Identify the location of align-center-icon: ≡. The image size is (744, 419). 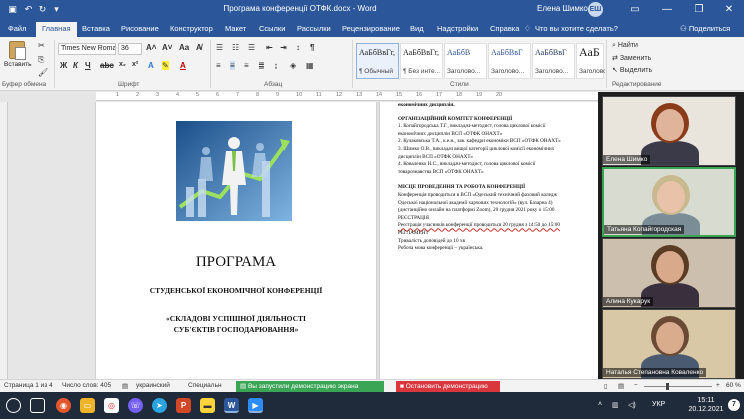
(232, 65).